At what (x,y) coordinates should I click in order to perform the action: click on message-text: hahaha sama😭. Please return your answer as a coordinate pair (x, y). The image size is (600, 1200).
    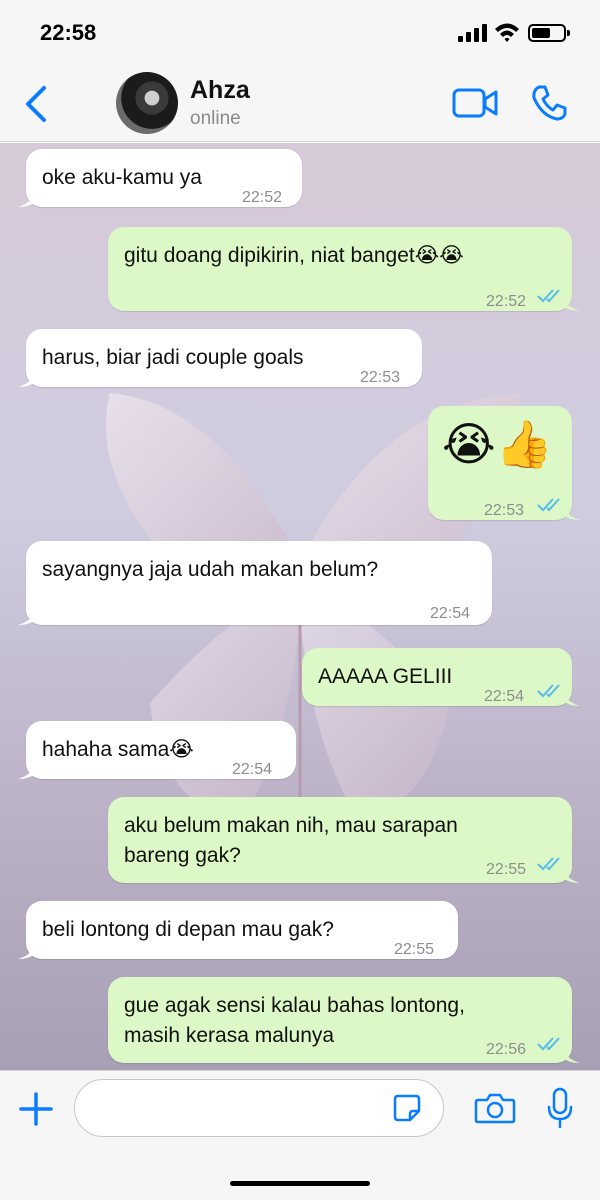
    Looking at the image, I should click on (118, 749).